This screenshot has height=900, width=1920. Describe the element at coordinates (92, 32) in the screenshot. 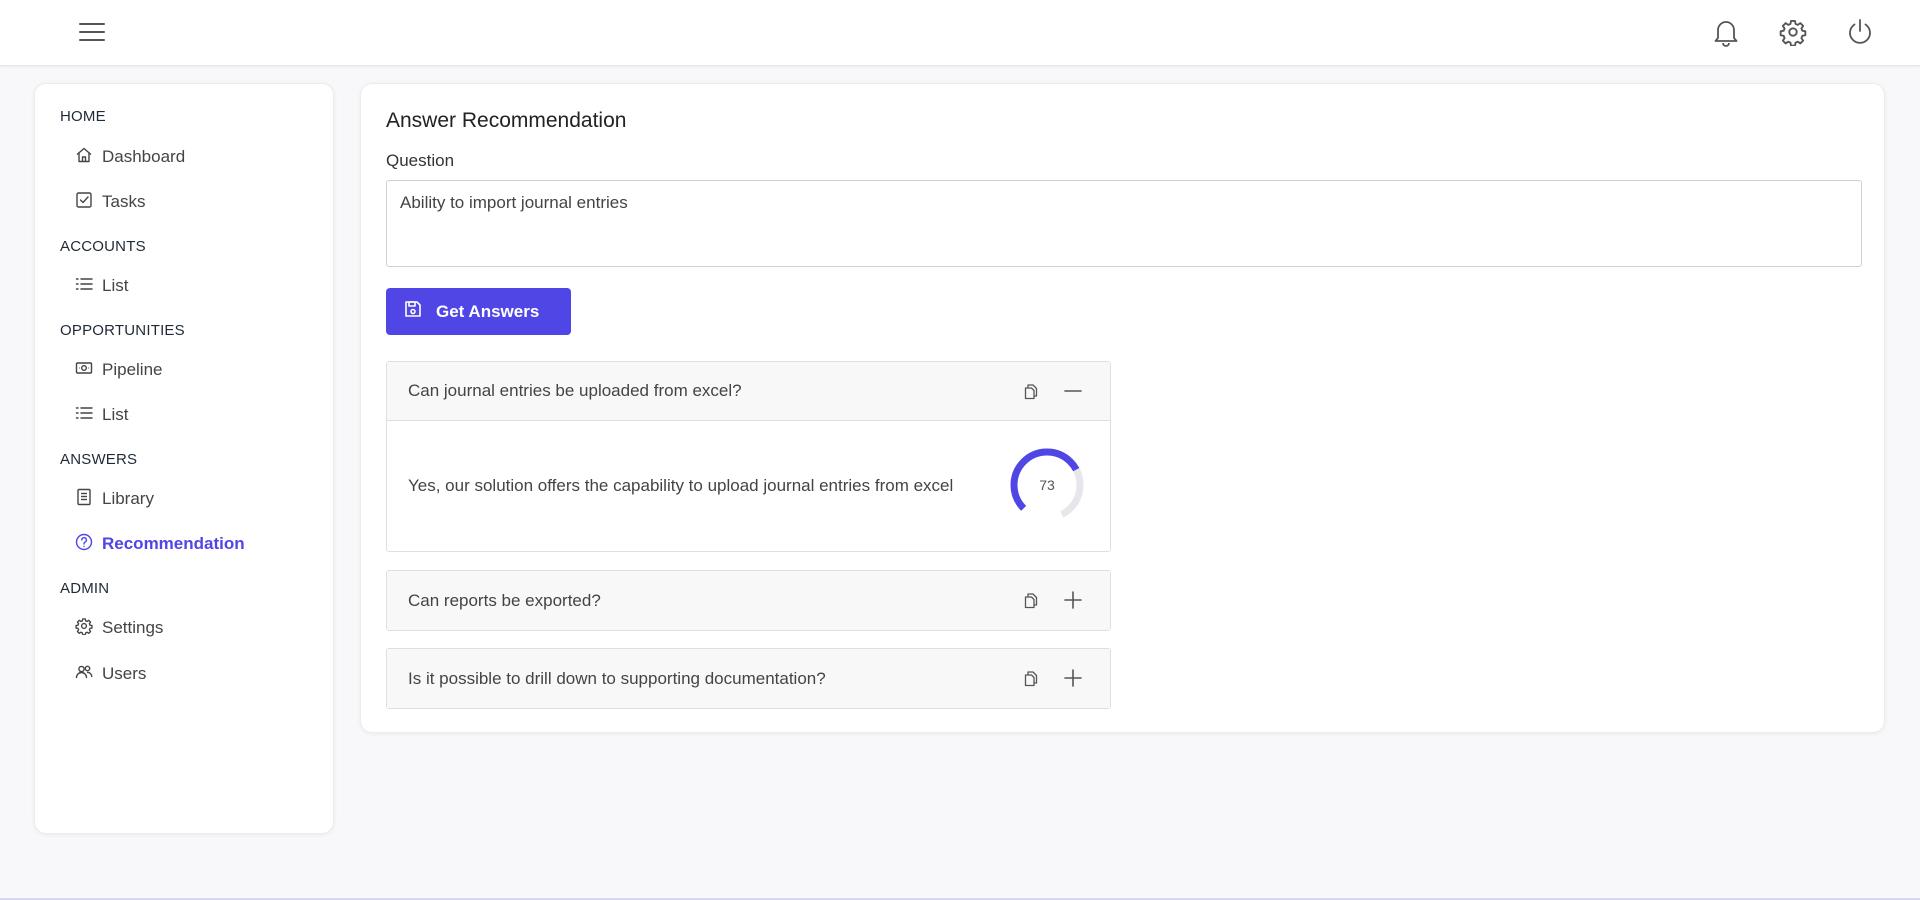

I see `hamburger-menu-icon` at that location.